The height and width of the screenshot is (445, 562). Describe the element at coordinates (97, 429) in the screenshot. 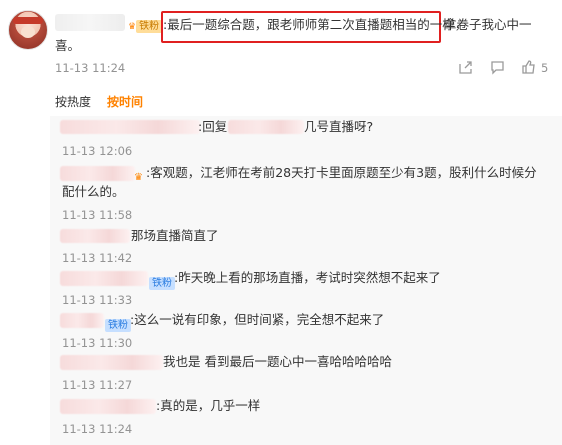

I see `reply-time: 11-13 11:24` at that location.